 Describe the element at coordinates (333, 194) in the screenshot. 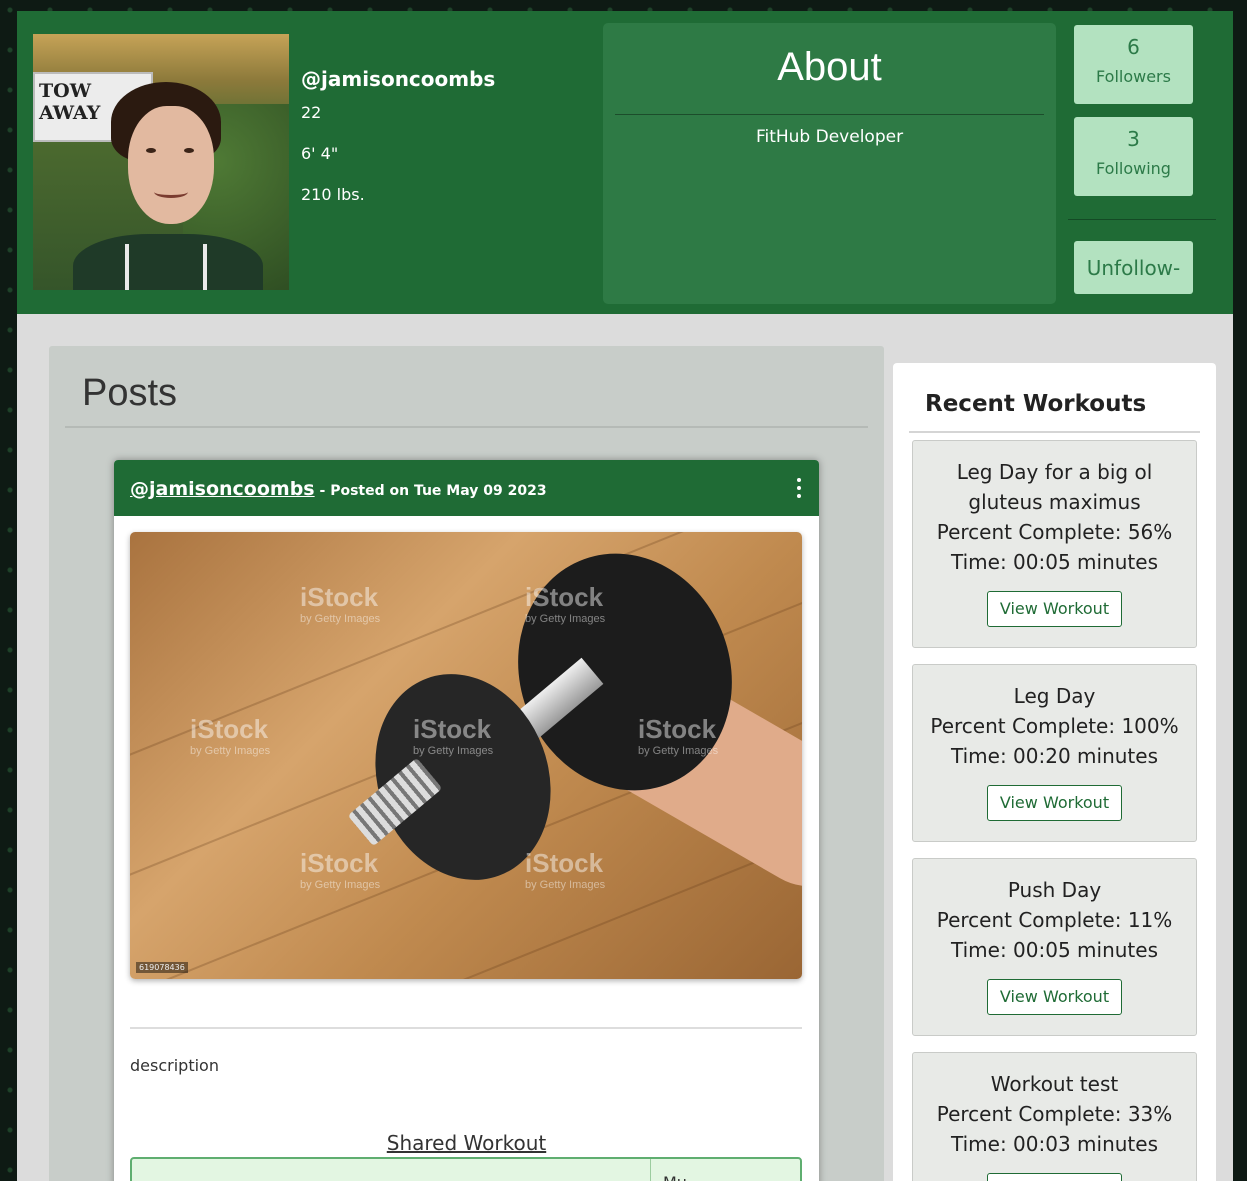

I see `user-weight: 210 lbs.` at that location.